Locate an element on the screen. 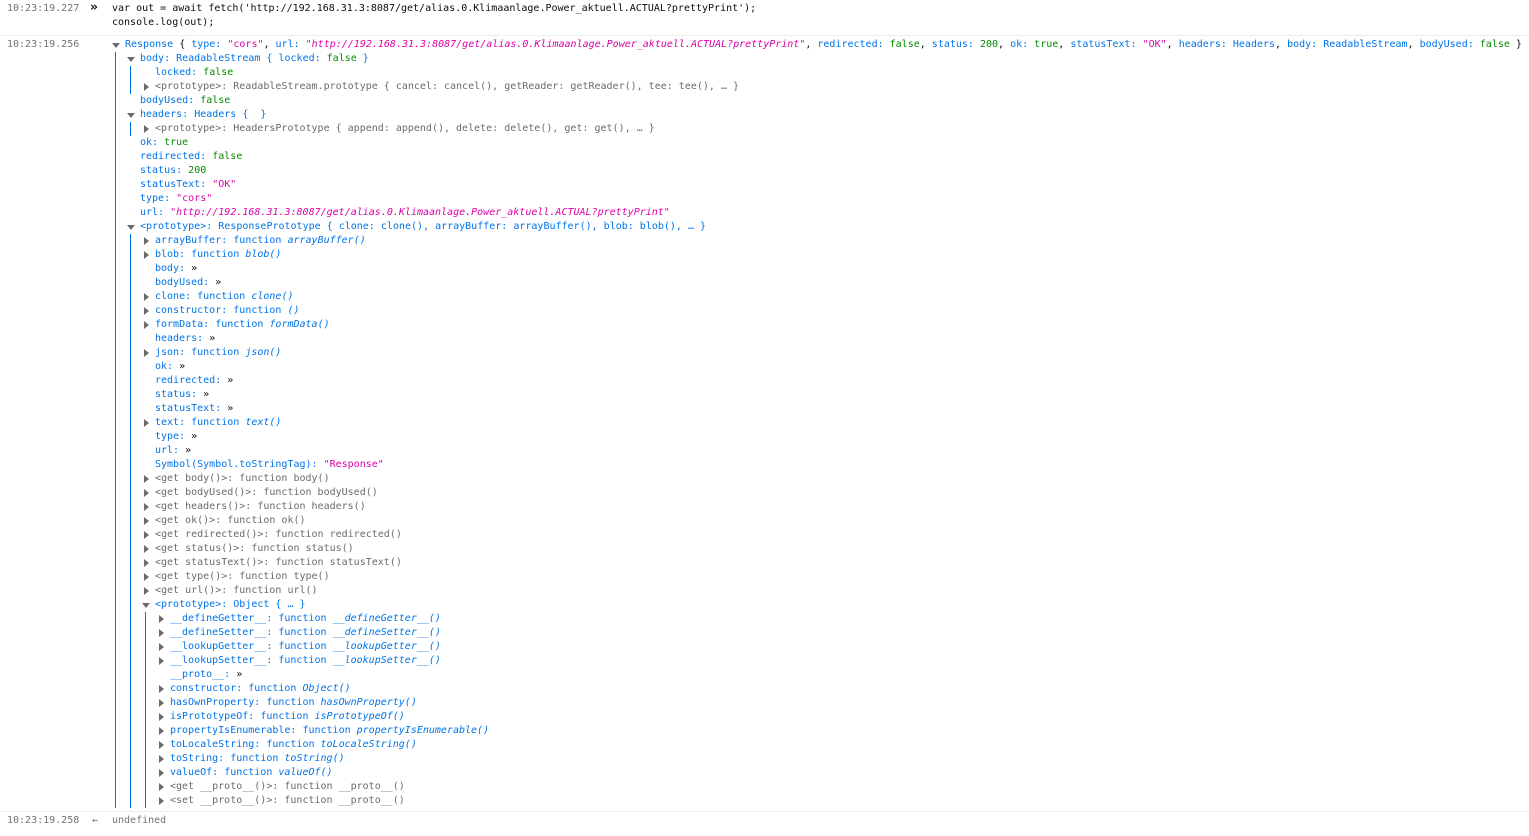 This screenshot has height=836, width=1529. tree-node-row: <get status()>: function status() is located at coordinates (254, 549).